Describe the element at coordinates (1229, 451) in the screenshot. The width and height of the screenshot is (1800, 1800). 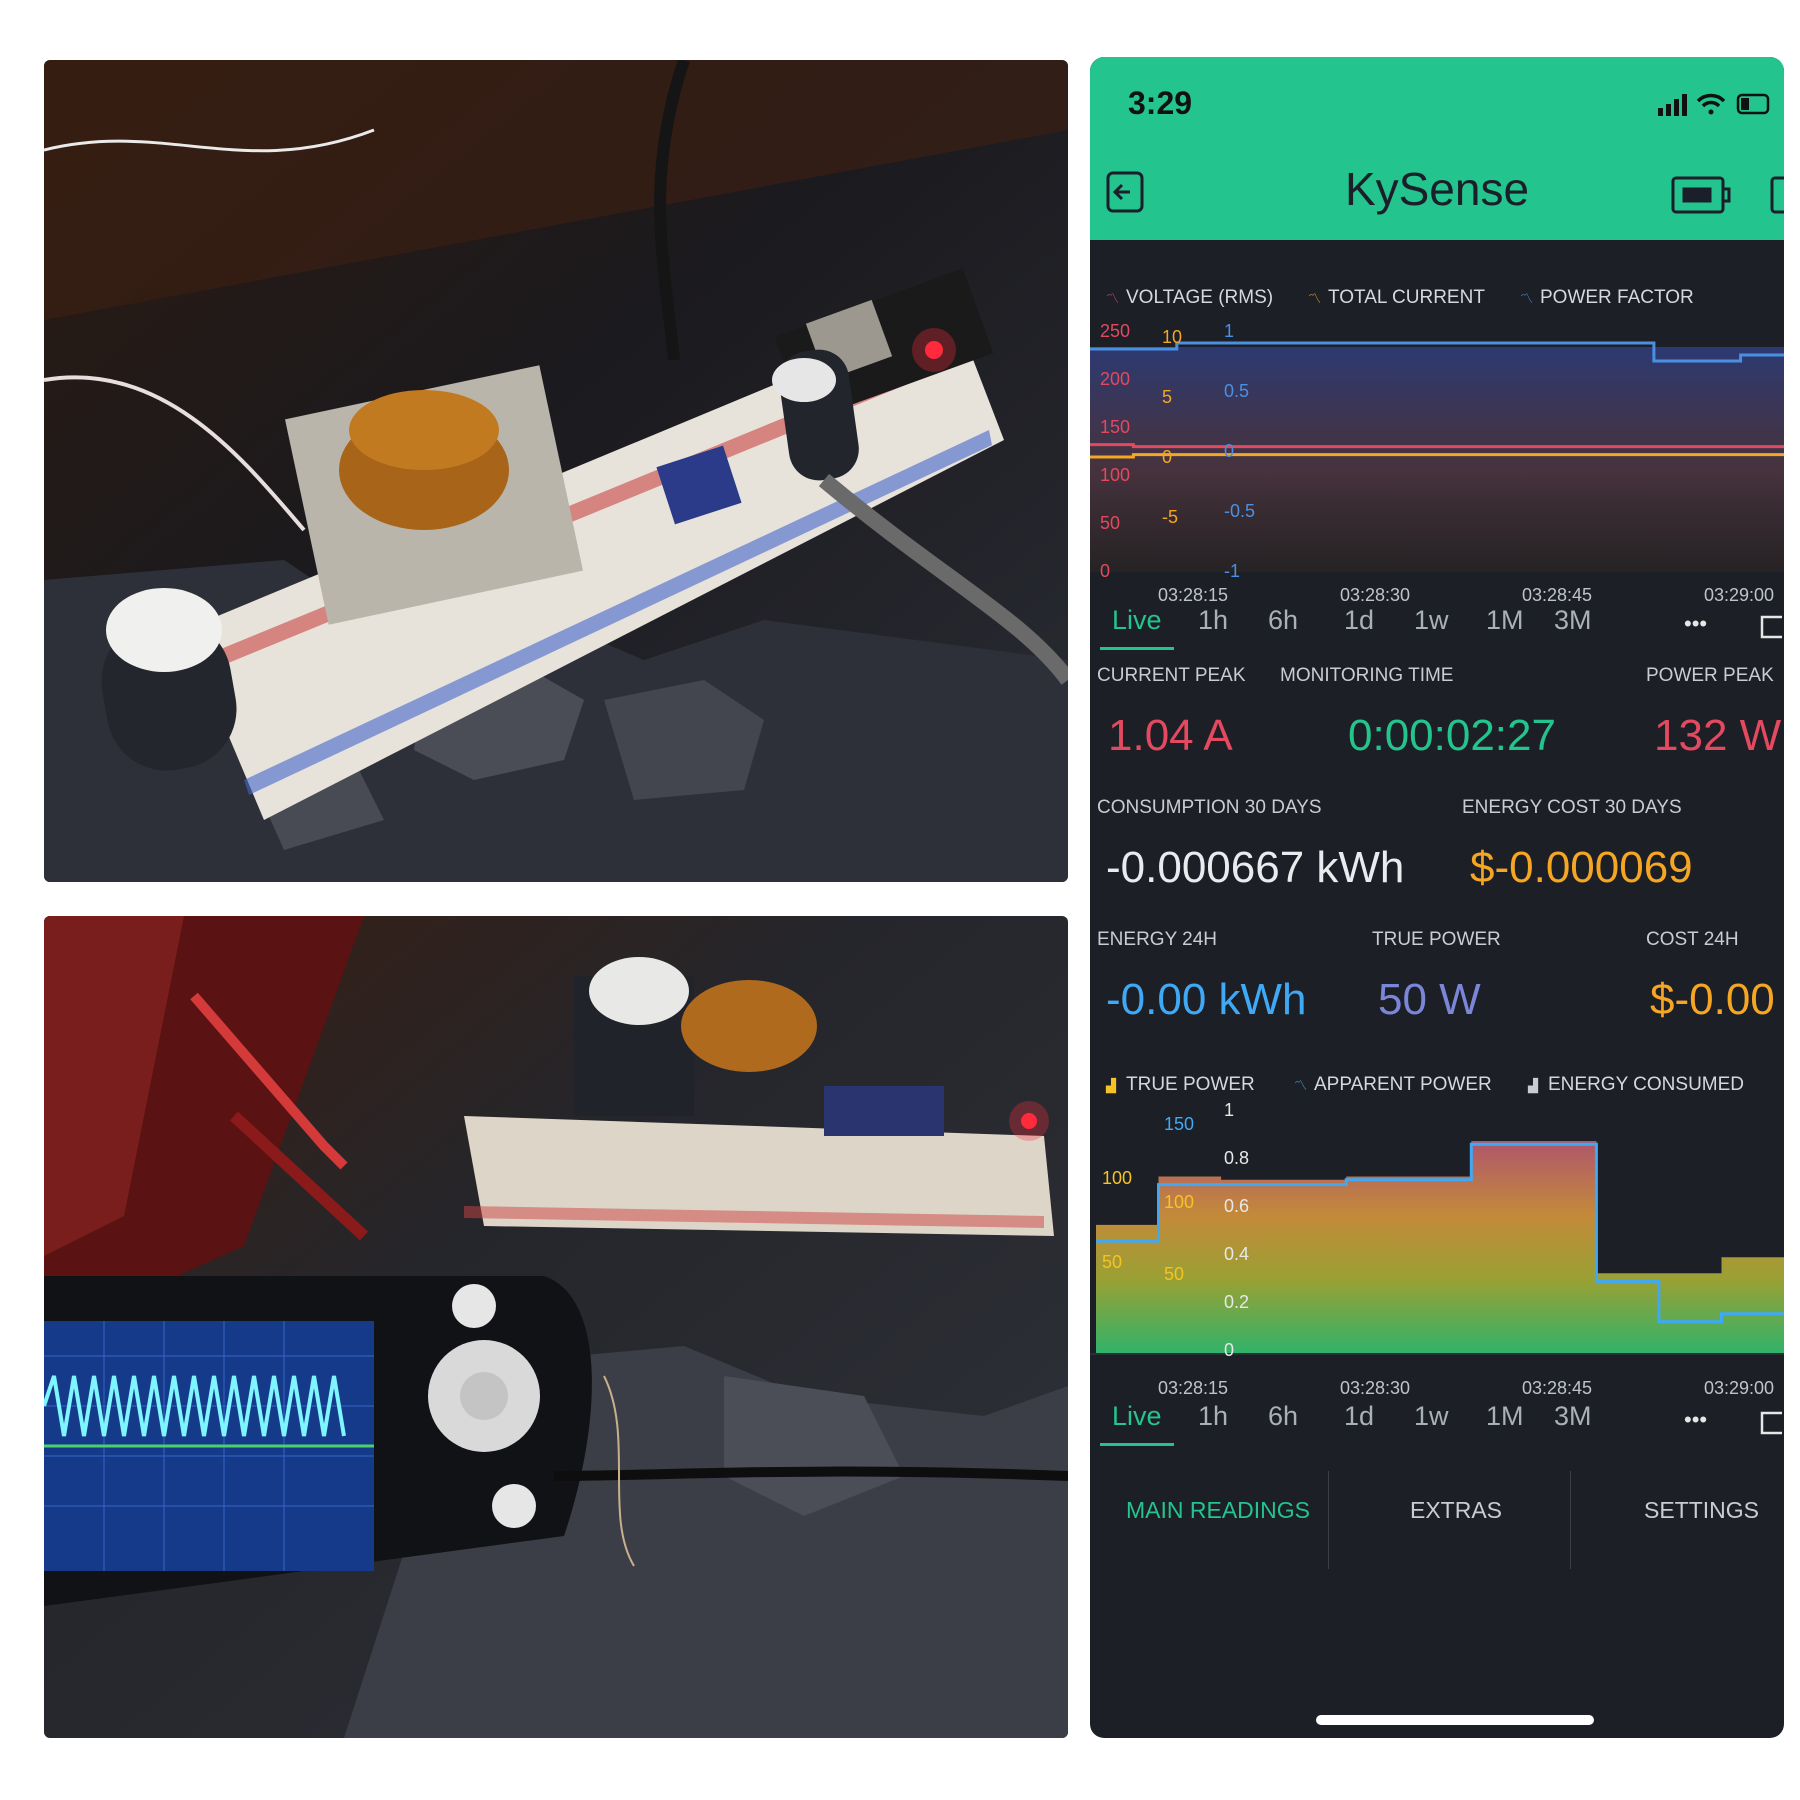
I see `pf-tick: 0` at that location.